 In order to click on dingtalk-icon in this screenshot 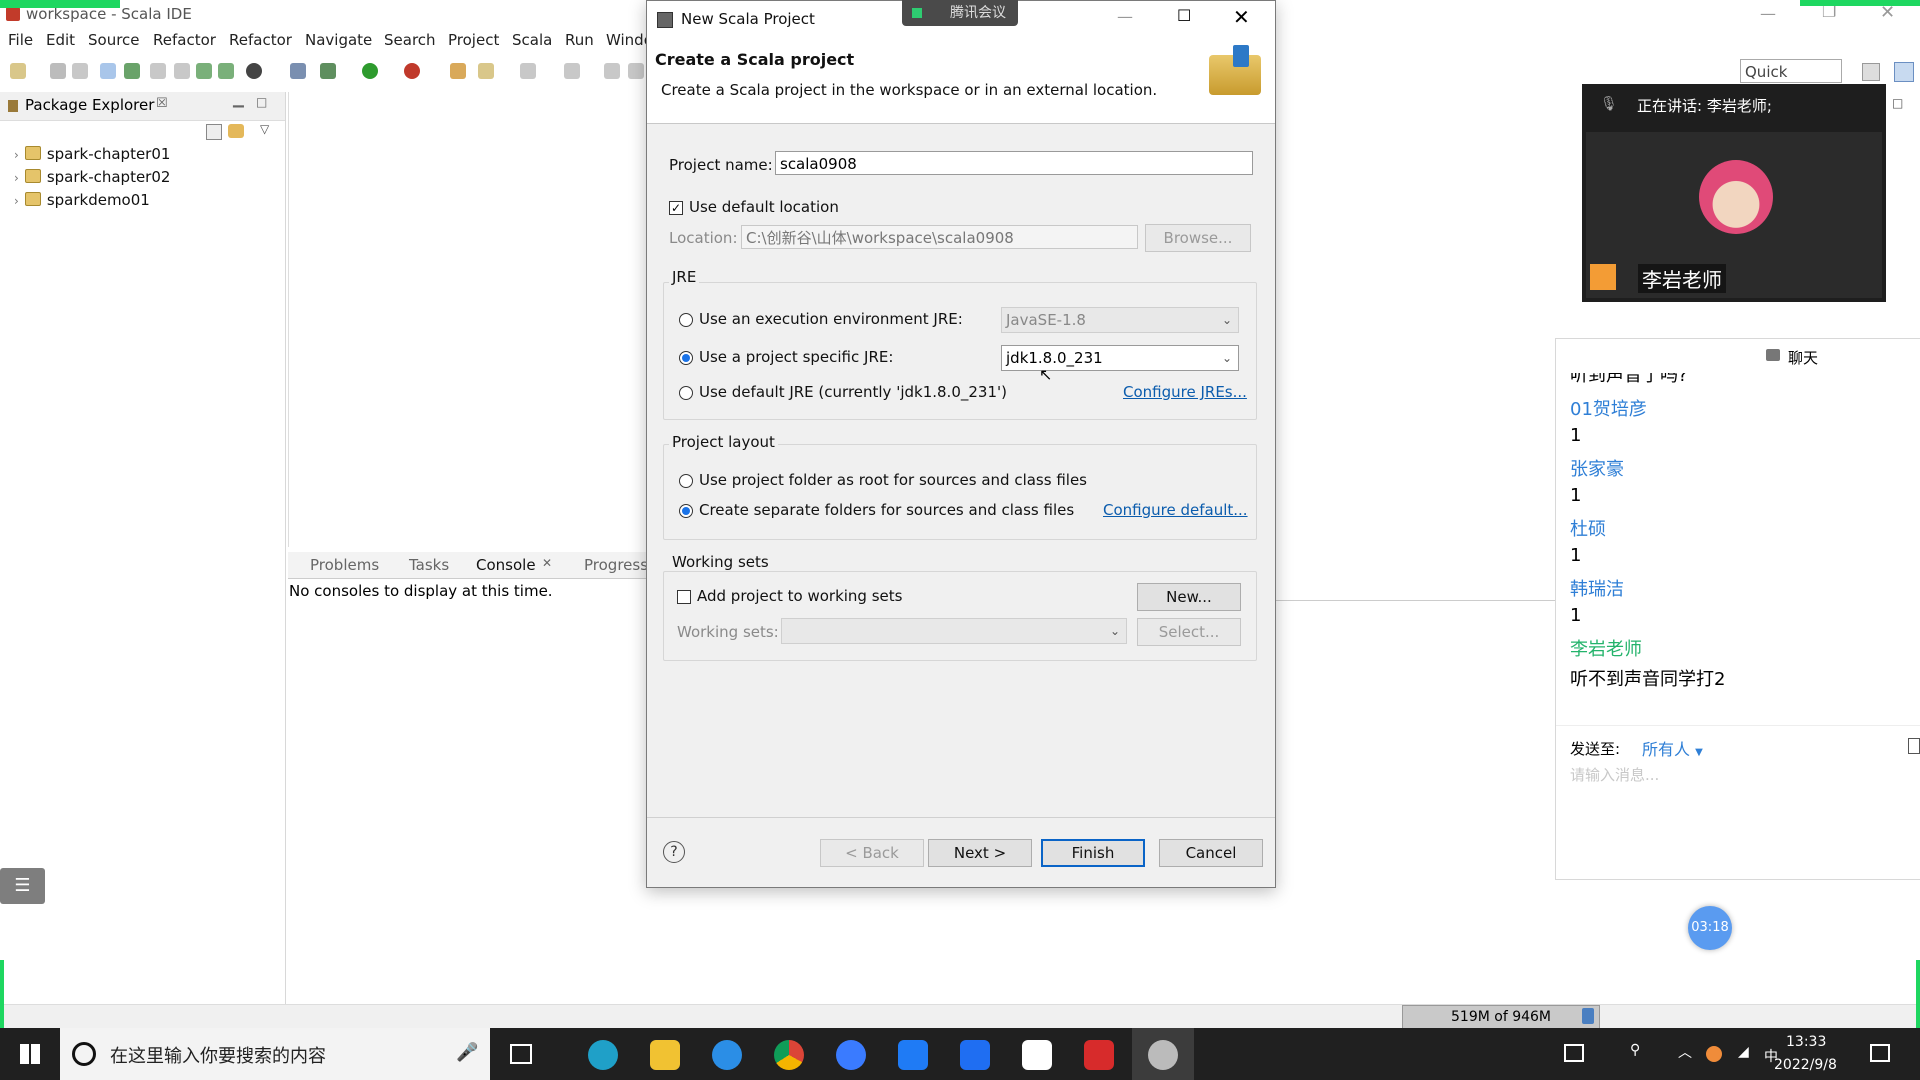, I will do `click(913, 1055)`.